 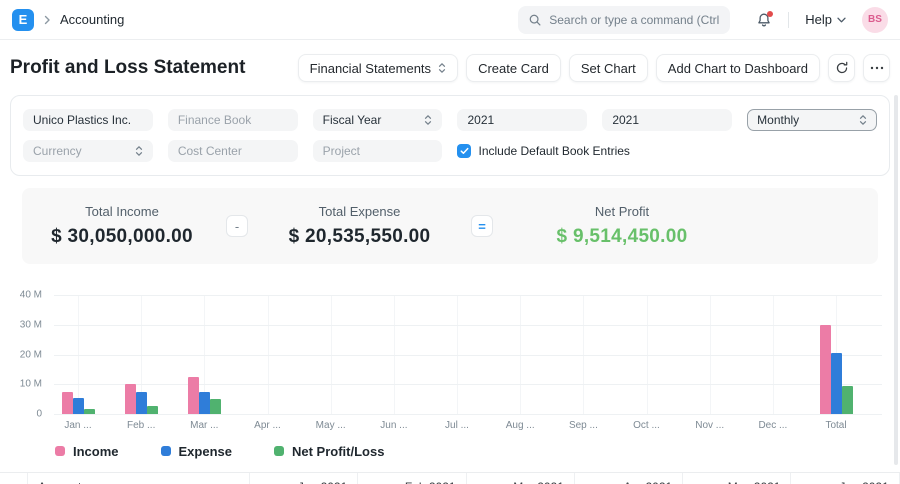 I want to click on net-profit-value: $ 9,514,450.00, so click(x=622, y=236).